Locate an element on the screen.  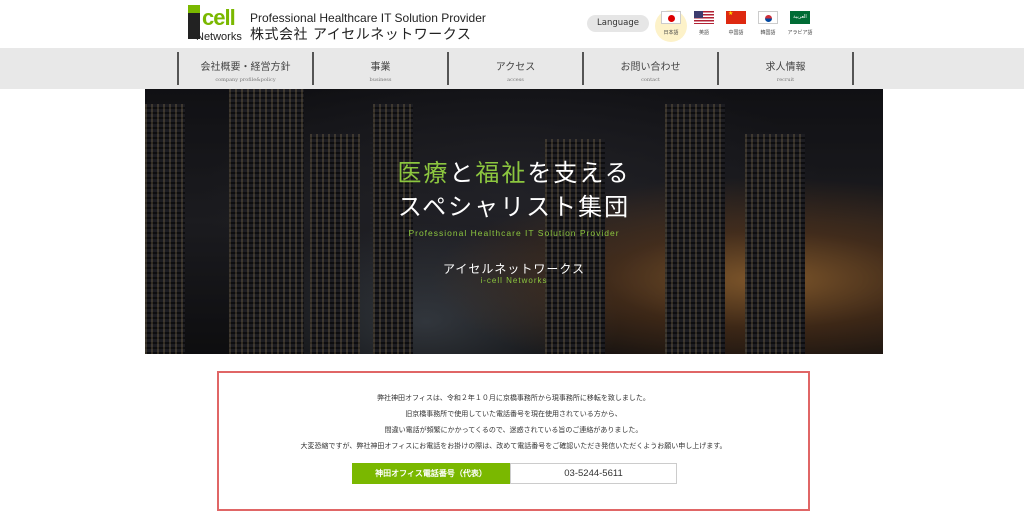
nav-item-contact: お問い合わせ contact is located at coordinates (649, 68).